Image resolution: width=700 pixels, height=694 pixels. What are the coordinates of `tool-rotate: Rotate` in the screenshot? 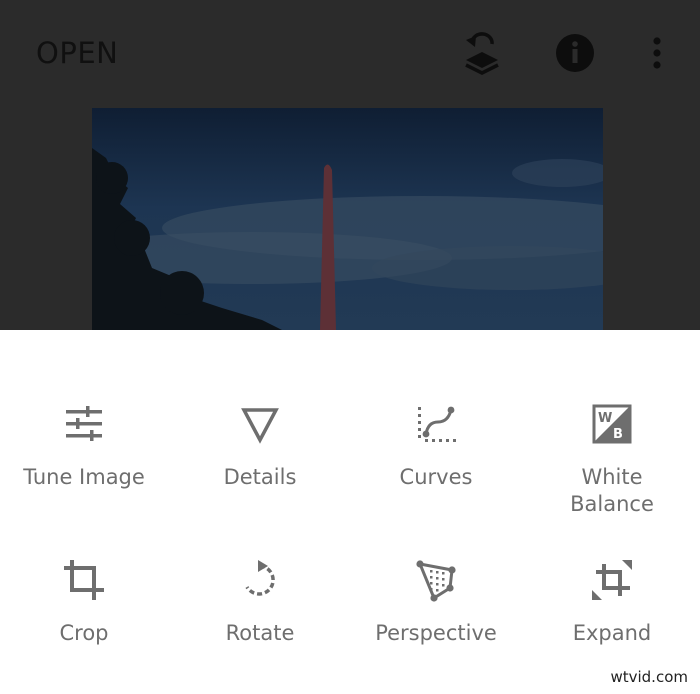 It's located at (260, 602).